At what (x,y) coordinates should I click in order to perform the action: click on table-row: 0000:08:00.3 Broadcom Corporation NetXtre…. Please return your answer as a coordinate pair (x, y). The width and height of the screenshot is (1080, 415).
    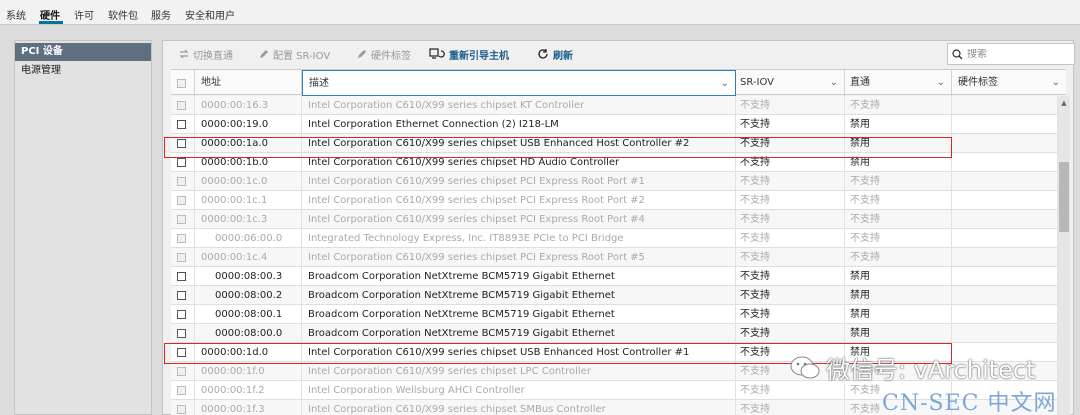
    Looking at the image, I should click on (614, 276).